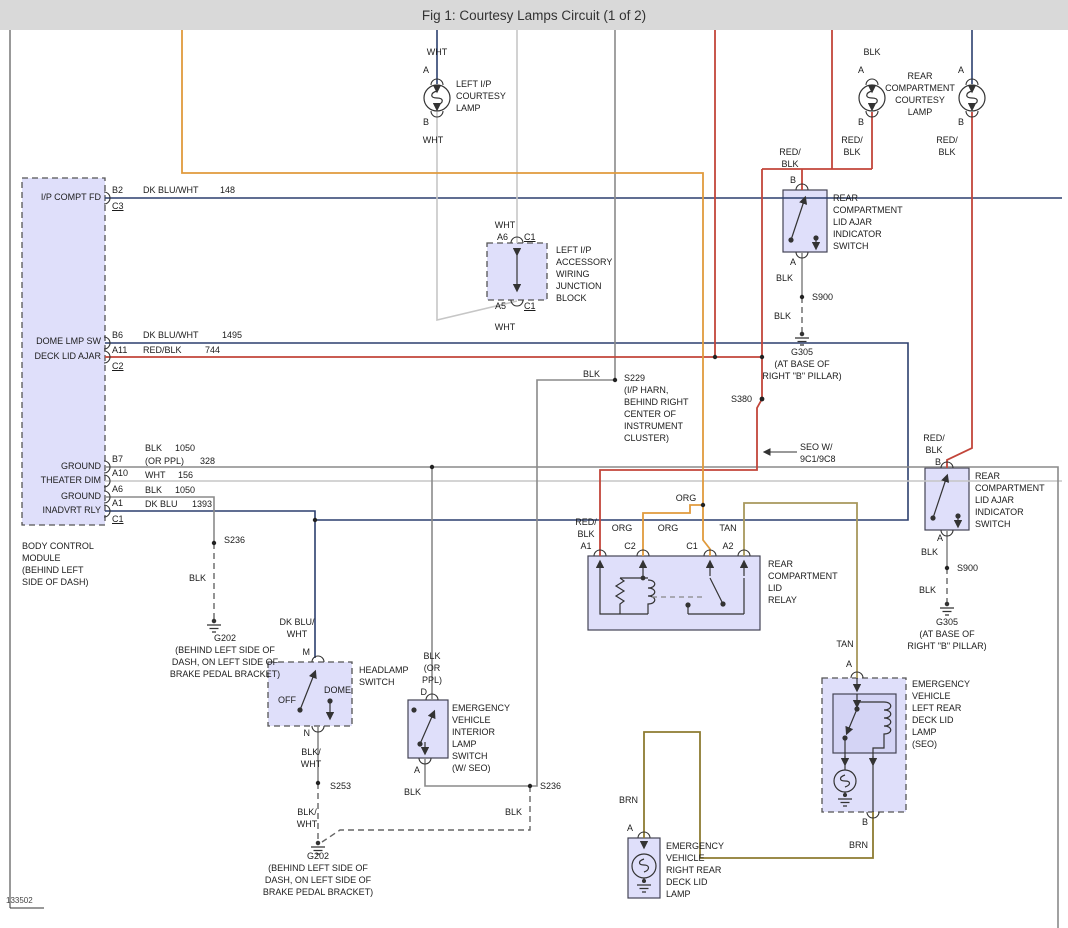 The height and width of the screenshot is (928, 1068). What do you see at coordinates (864, 723) in the screenshot?
I see `ev-left-deck-lid-lamp-relay-box` at bounding box center [864, 723].